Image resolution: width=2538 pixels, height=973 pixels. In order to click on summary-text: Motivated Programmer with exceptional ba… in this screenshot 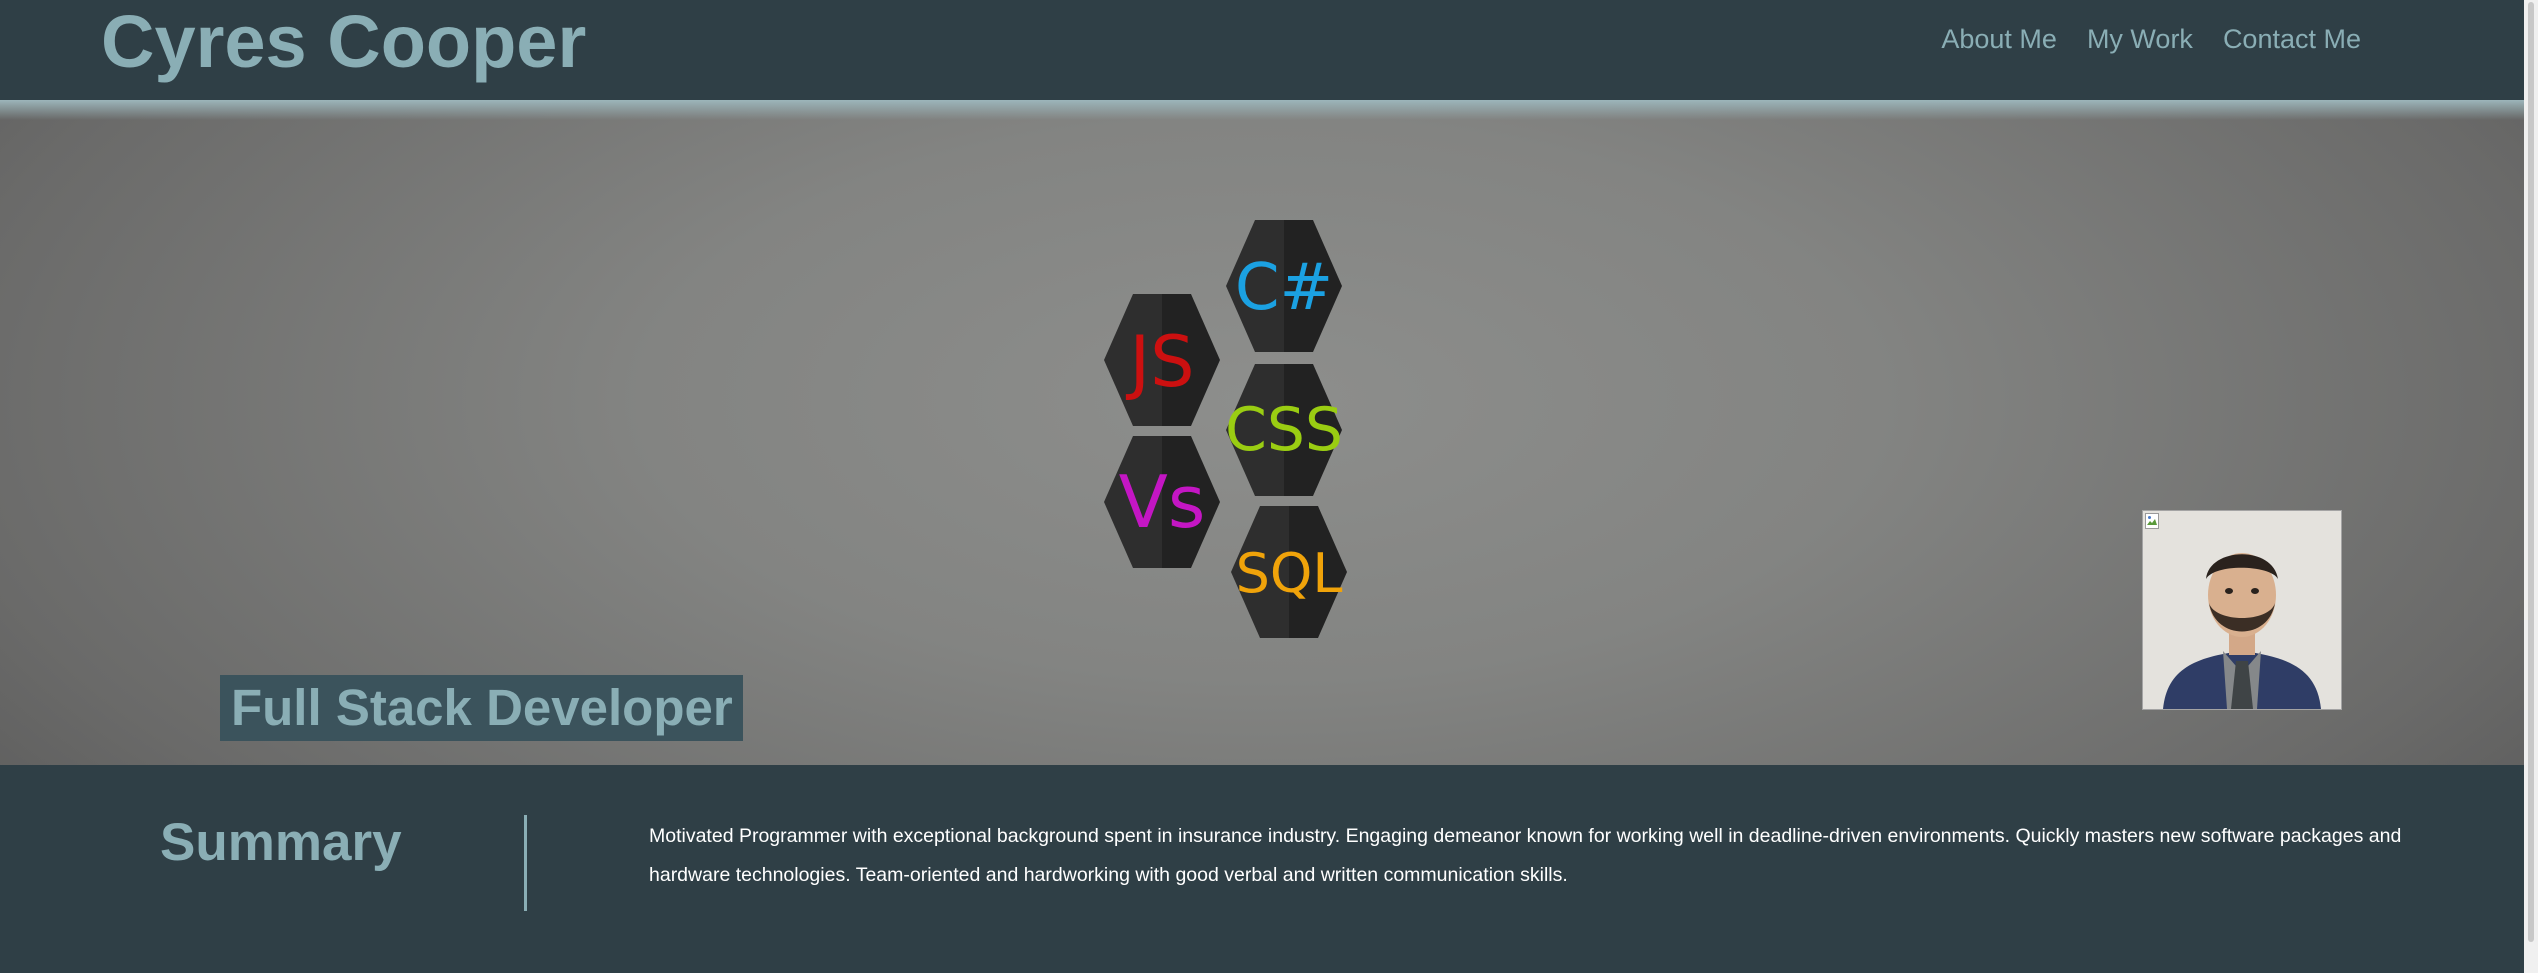, I will do `click(1525, 855)`.